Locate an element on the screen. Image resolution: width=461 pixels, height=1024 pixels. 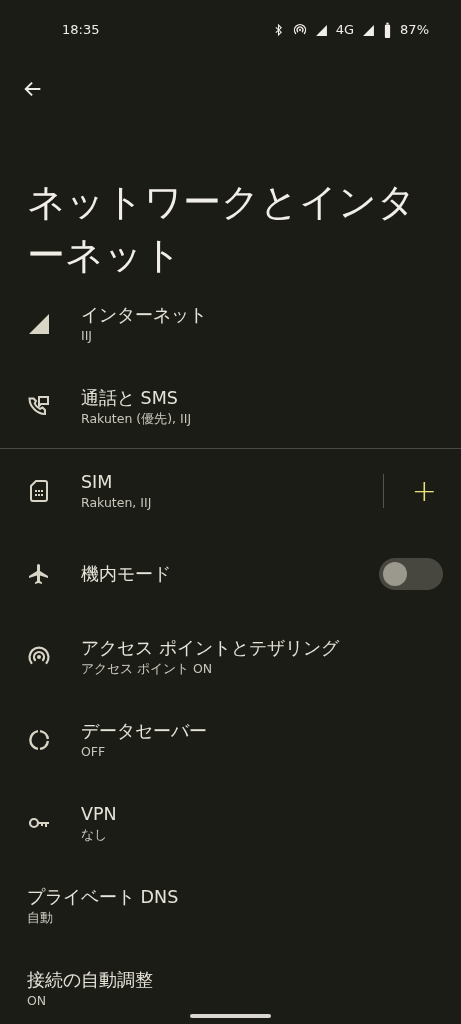
setting-title: 通話と SMS is located at coordinates (262, 397).